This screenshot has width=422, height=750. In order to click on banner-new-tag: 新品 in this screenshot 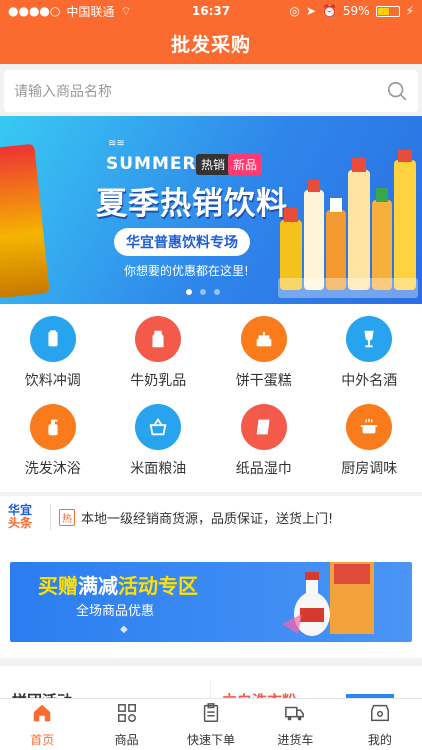, I will do `click(245, 164)`.